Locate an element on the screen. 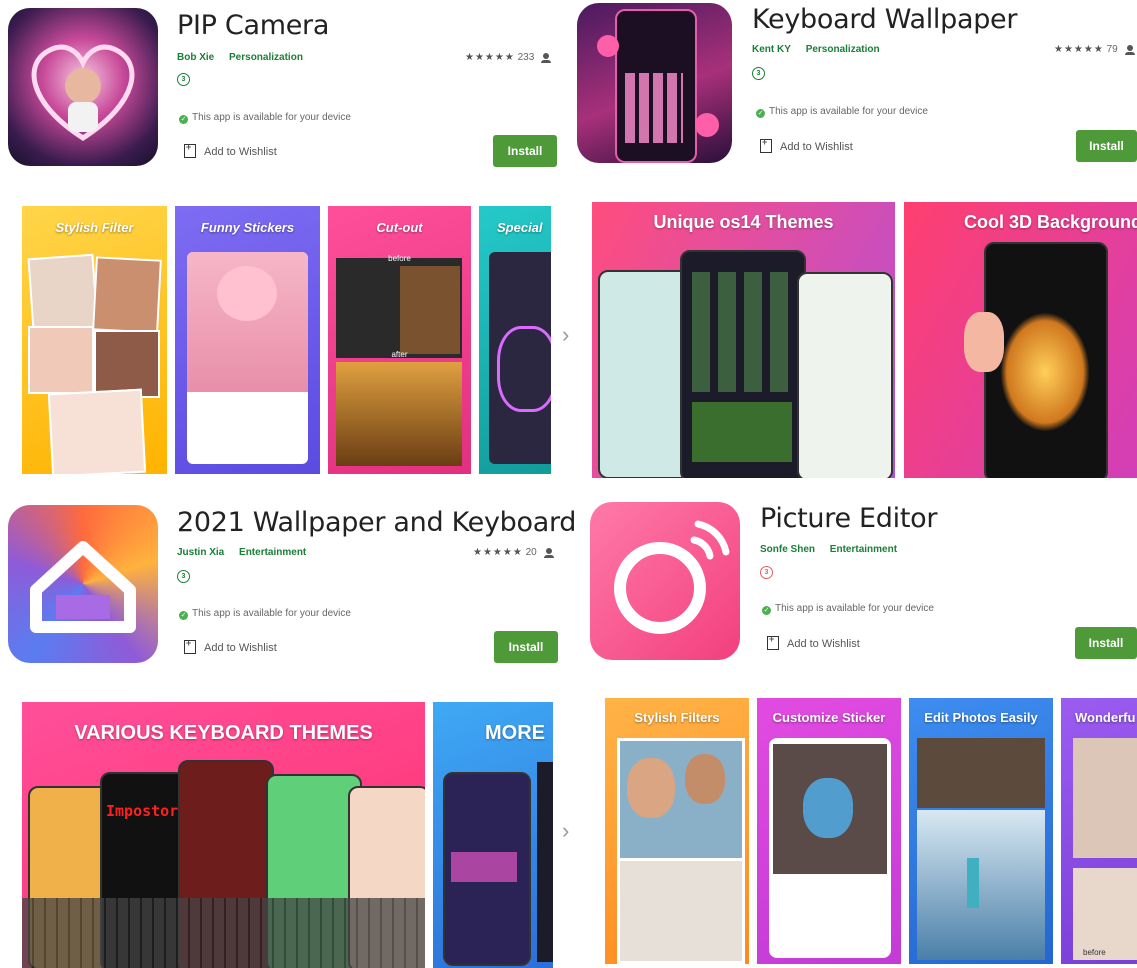 Image resolution: width=1137 pixels, height=968 pixels. screenshot-caption: VARIOUS KEYBOARD THEMES is located at coordinates (223, 733).